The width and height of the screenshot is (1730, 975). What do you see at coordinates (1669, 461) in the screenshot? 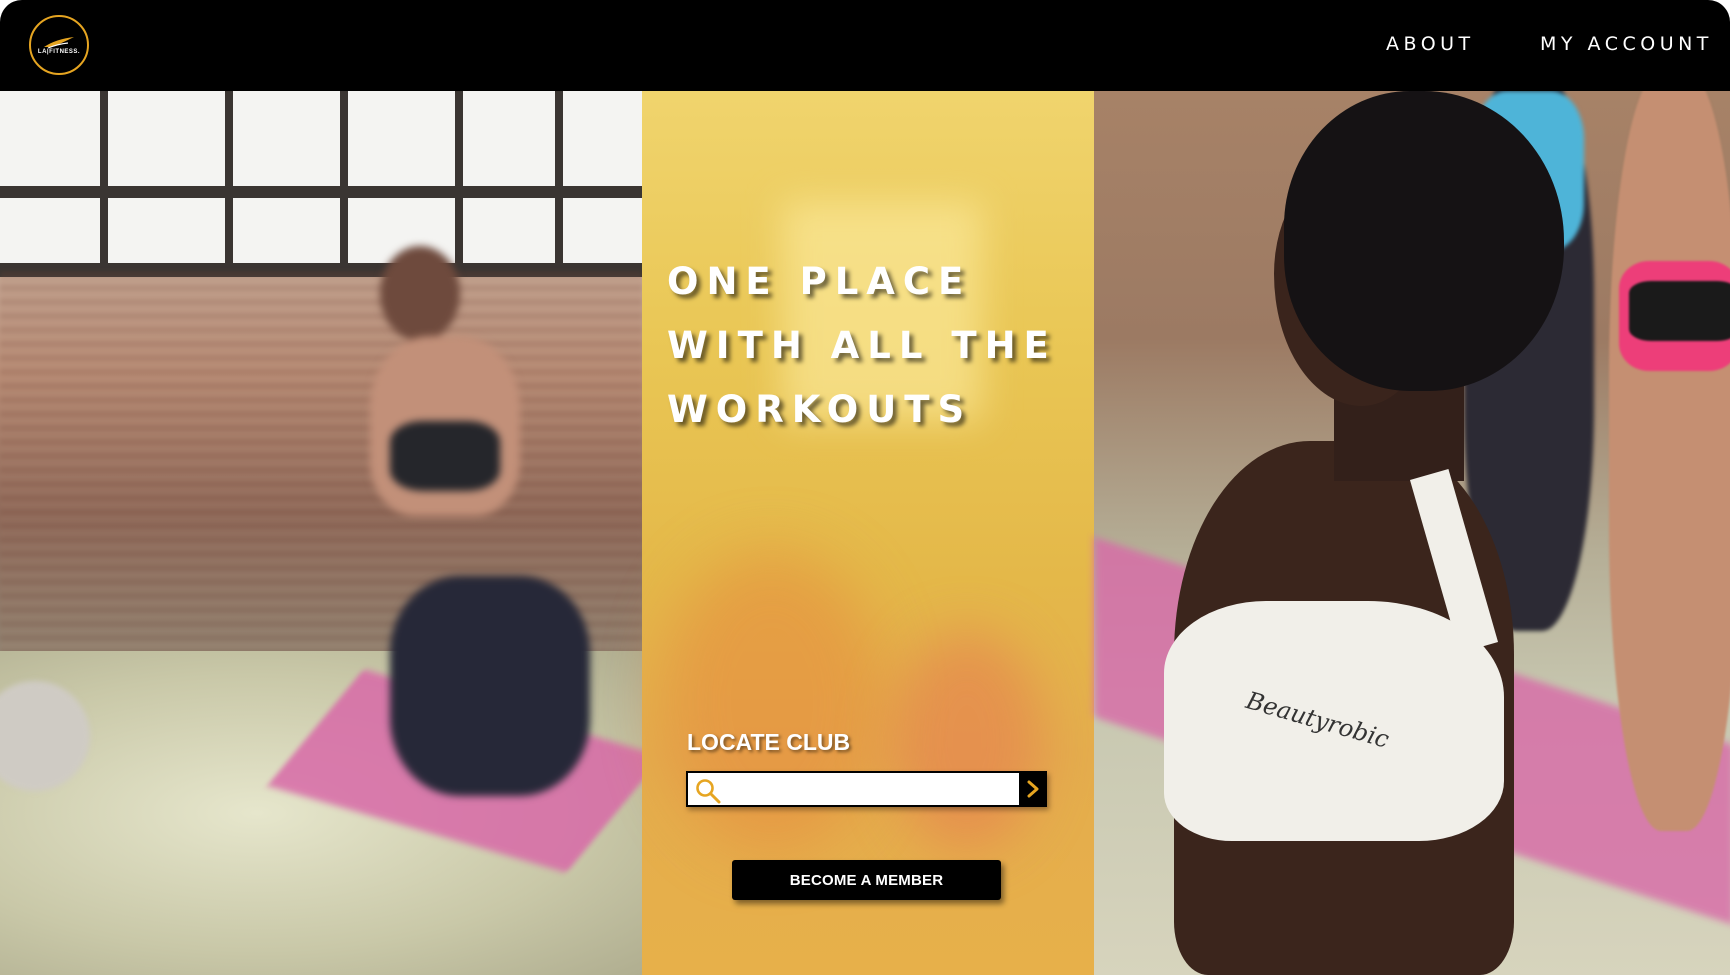
I see `background-person` at bounding box center [1669, 461].